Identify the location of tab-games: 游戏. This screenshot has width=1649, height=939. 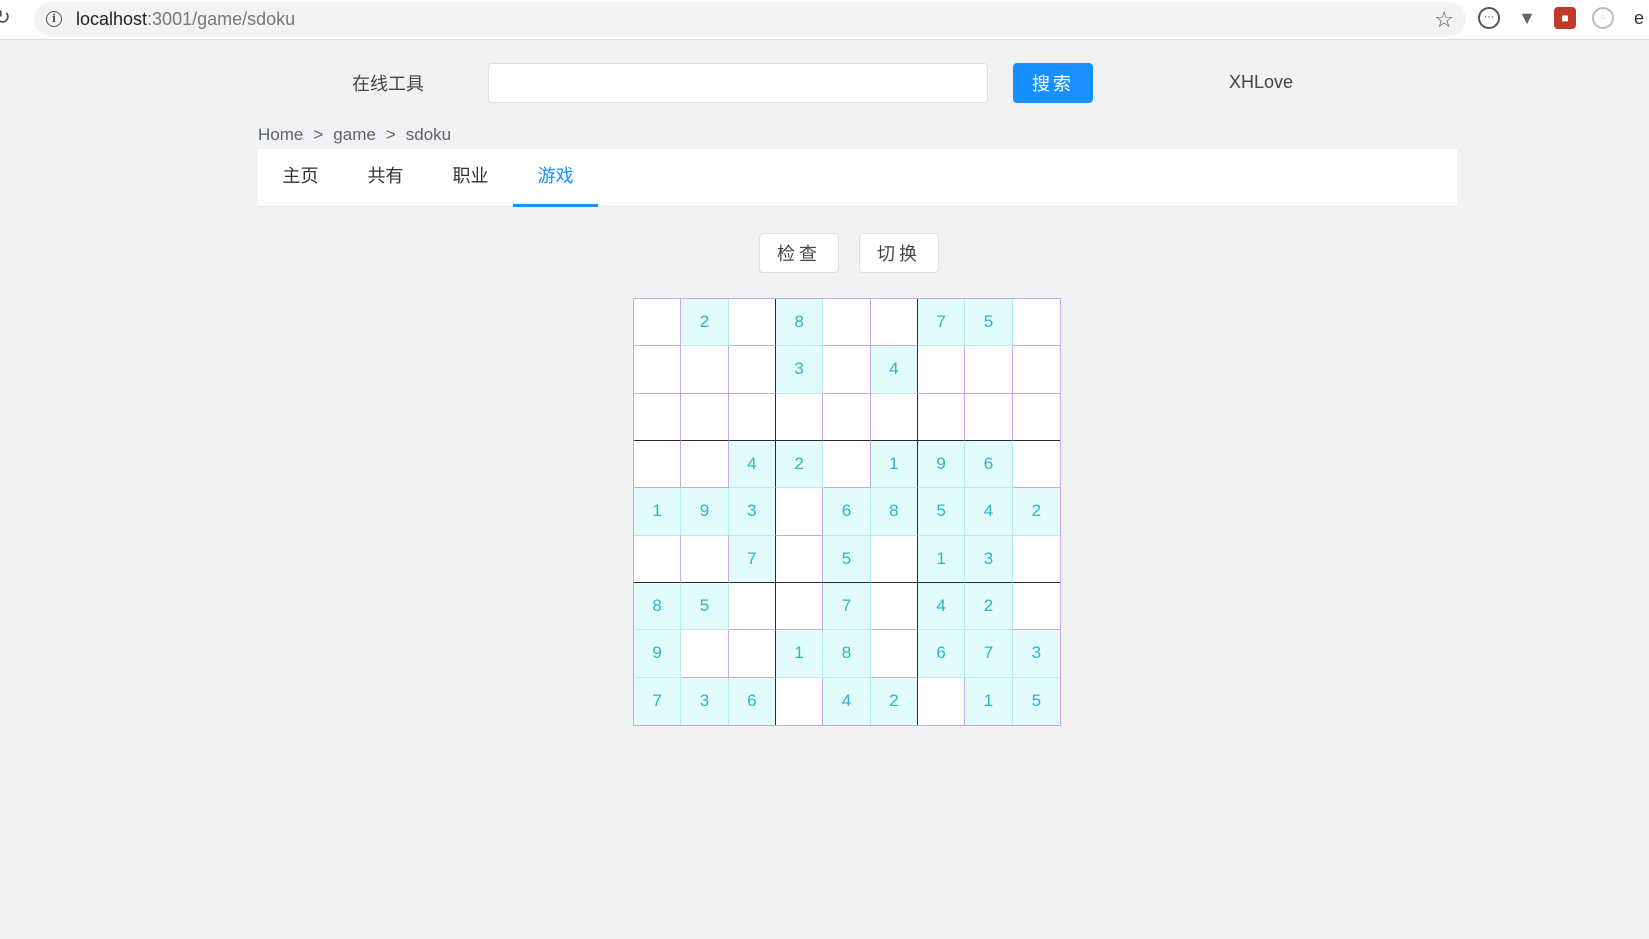
(555, 178).